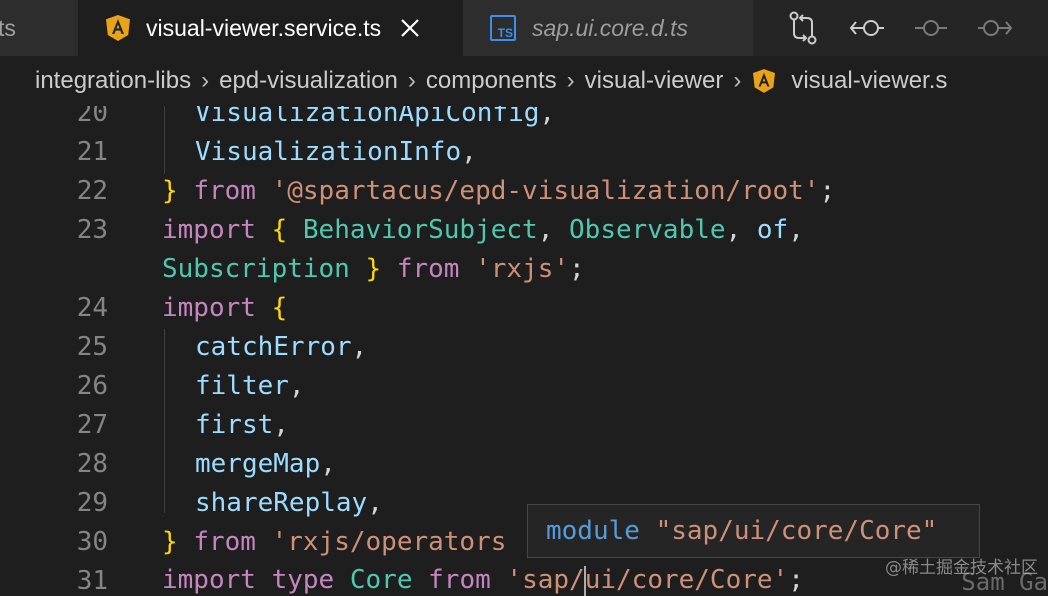  Describe the element at coordinates (308, 81) in the screenshot. I see `breadcrumb-item: epd-visualization` at that location.